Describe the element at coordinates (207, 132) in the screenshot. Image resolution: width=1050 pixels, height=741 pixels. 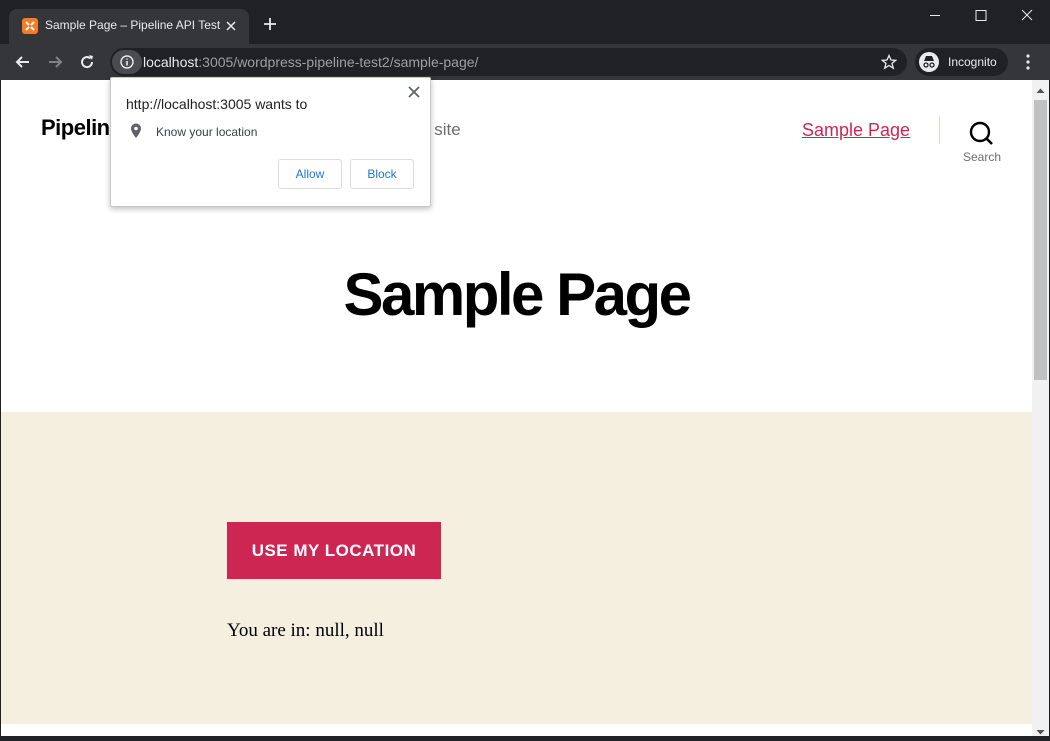
I see `permission-text: Know your location` at that location.